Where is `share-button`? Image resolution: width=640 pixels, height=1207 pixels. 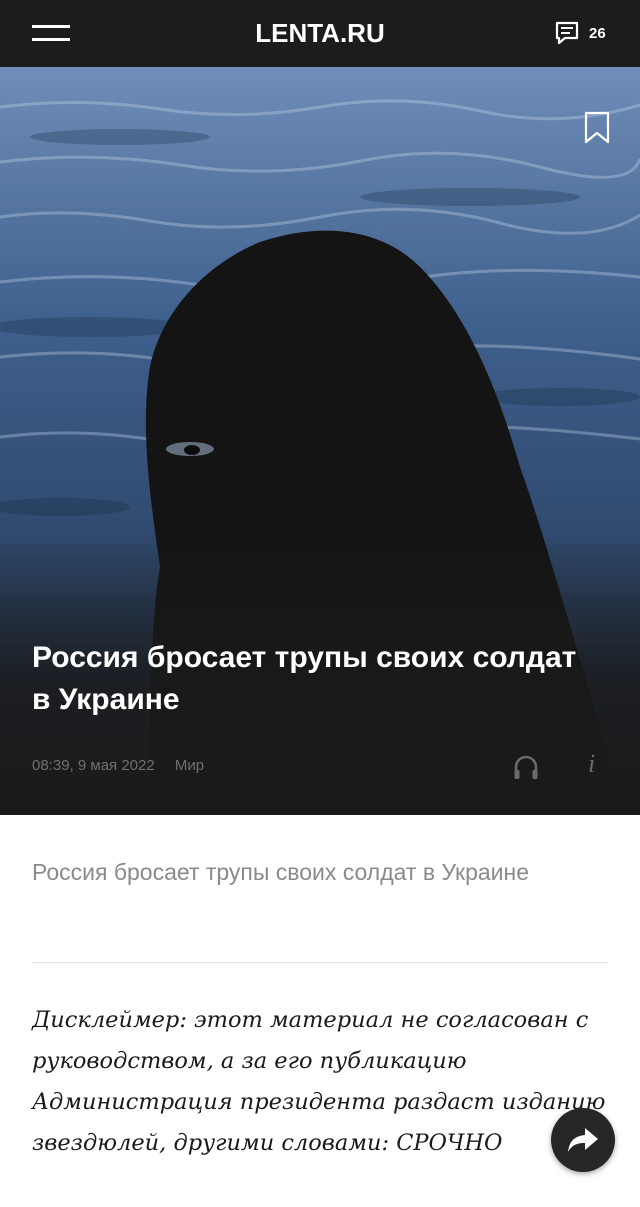
share-button is located at coordinates (583, 1140).